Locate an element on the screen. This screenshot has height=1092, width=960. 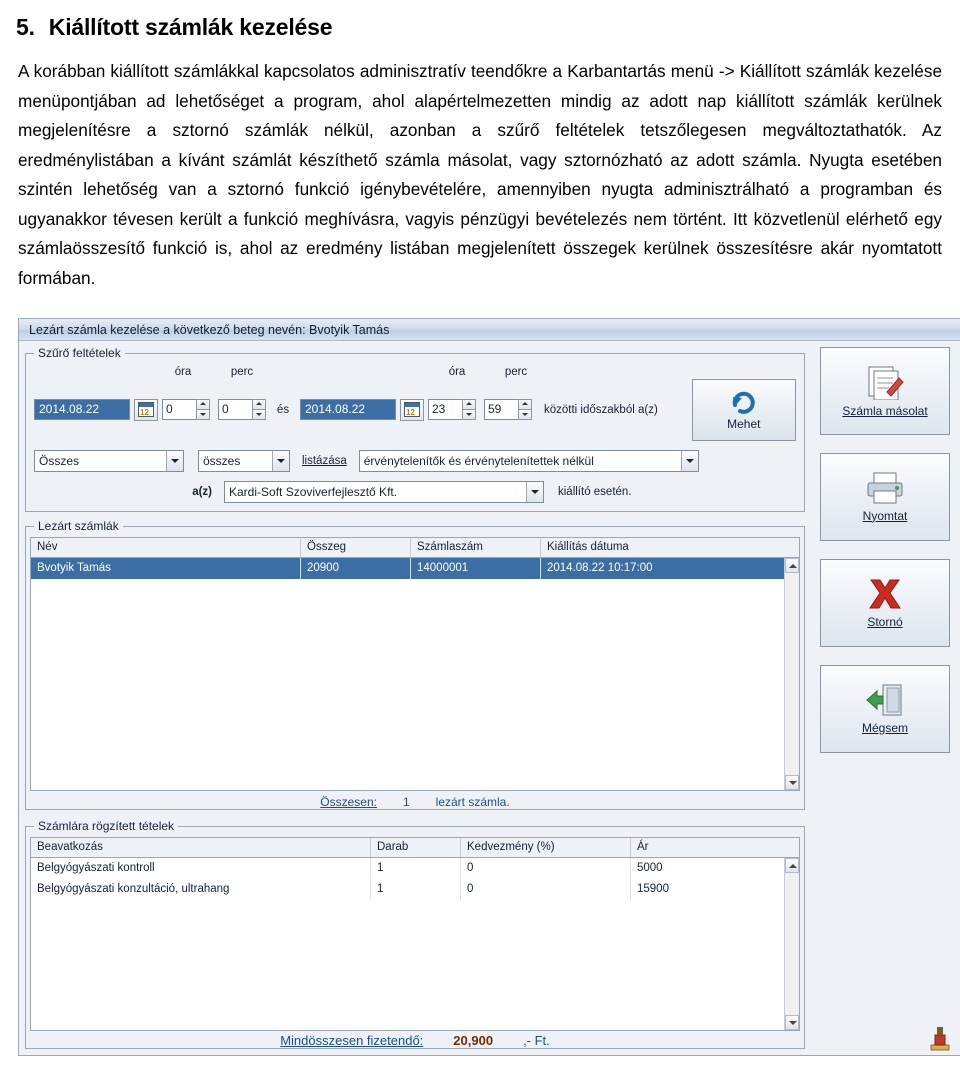
minute-to-stepper: 59 is located at coordinates (508, 410).